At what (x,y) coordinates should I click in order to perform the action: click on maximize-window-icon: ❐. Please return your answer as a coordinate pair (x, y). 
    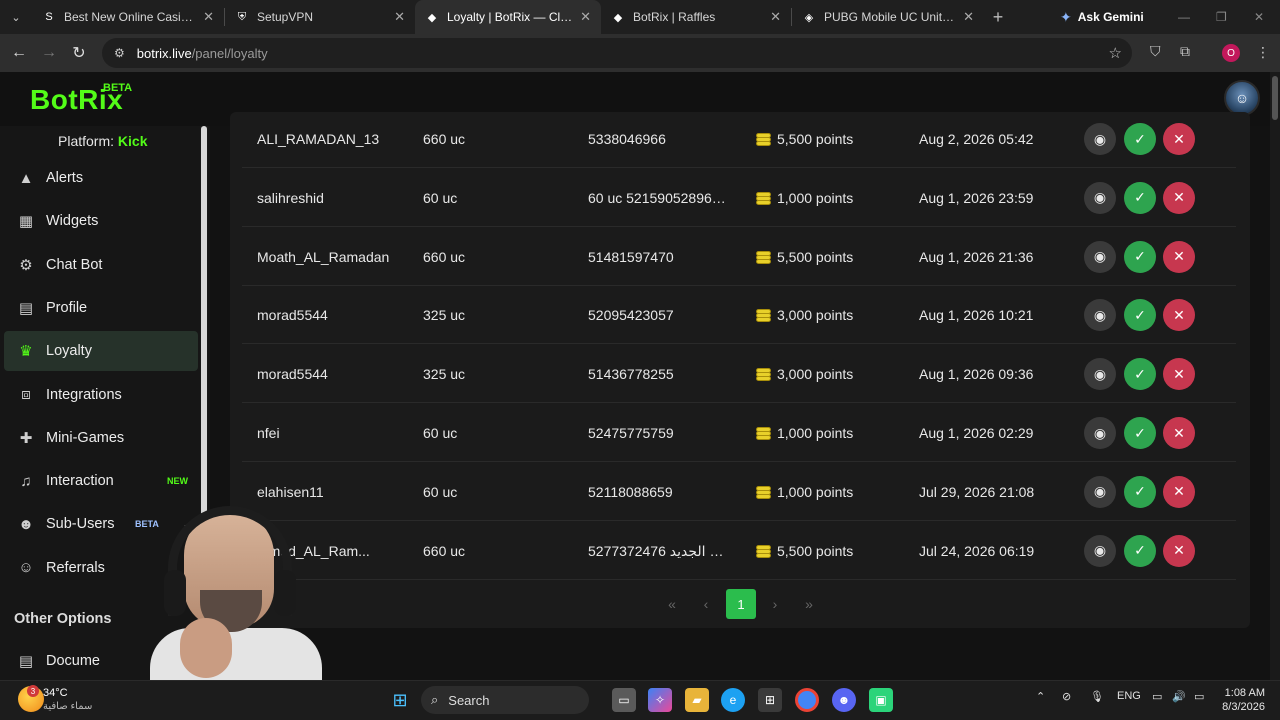
    Looking at the image, I should click on (1221, 17).